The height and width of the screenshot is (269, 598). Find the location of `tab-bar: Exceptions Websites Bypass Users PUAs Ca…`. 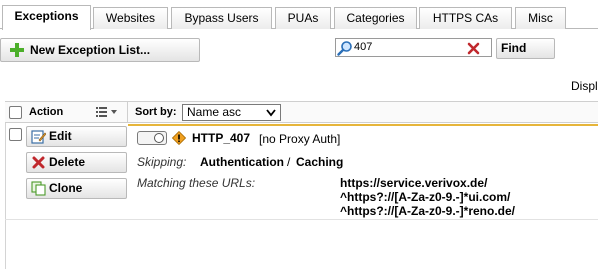

tab-bar: Exceptions Websites Bypass Users PUAs Ca… is located at coordinates (299, 15).